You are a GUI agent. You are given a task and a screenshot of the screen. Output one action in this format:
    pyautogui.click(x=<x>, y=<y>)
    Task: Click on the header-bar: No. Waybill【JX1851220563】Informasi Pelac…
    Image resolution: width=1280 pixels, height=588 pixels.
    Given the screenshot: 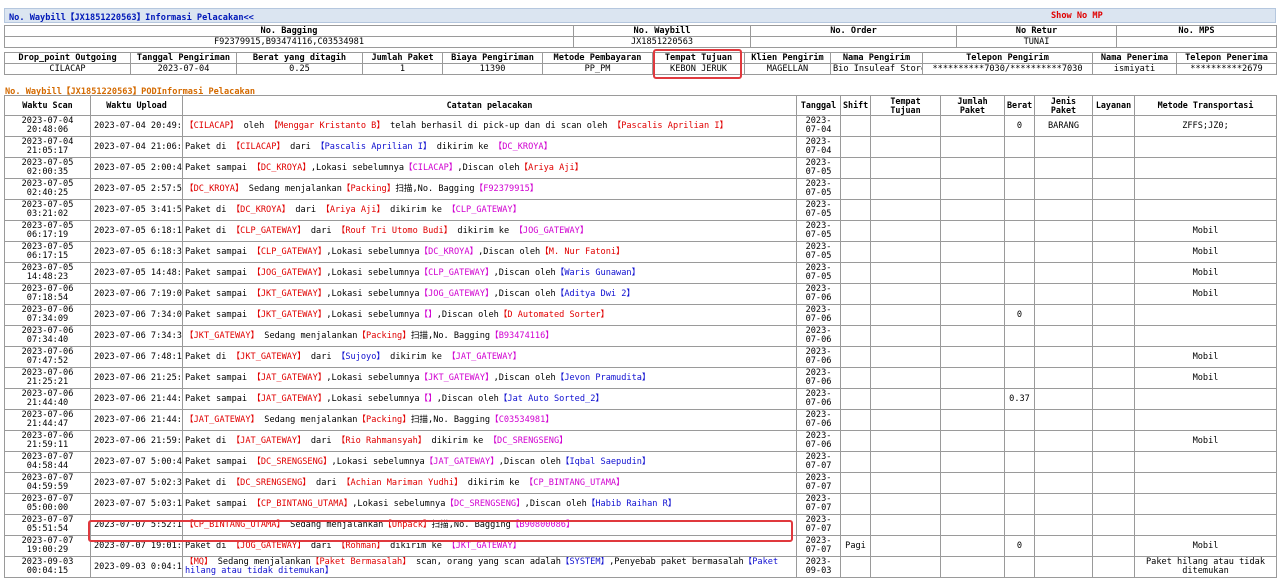 What is the action you would take?
    pyautogui.click(x=640, y=15)
    